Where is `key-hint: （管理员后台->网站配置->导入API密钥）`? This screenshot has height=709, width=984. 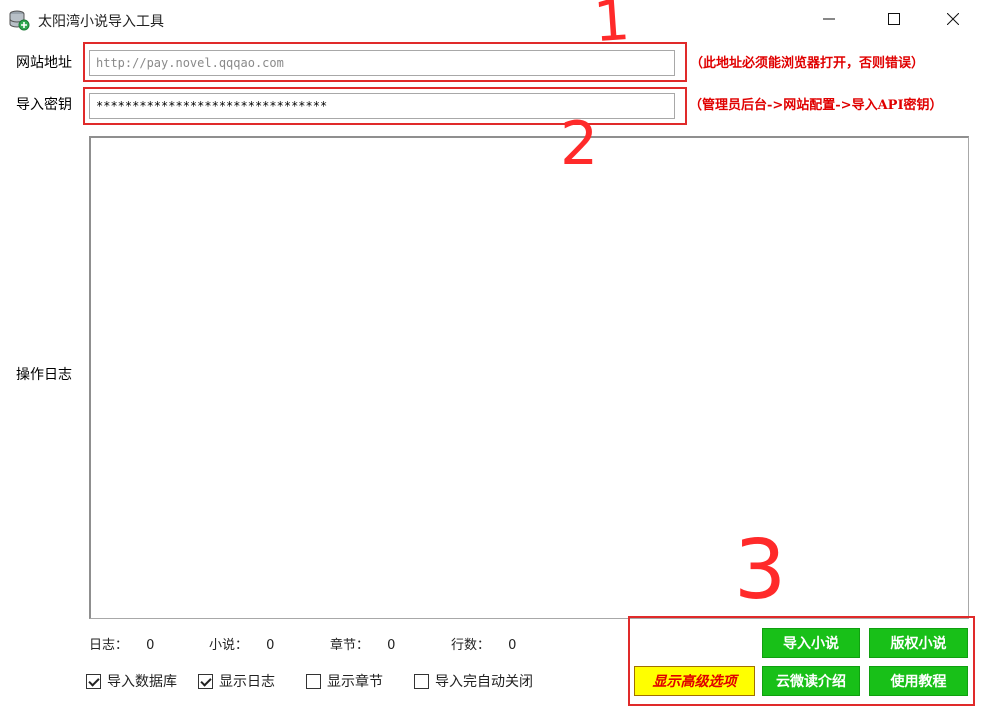 key-hint: （管理员后台->网站配置->导入API密钥） is located at coordinates (816, 105).